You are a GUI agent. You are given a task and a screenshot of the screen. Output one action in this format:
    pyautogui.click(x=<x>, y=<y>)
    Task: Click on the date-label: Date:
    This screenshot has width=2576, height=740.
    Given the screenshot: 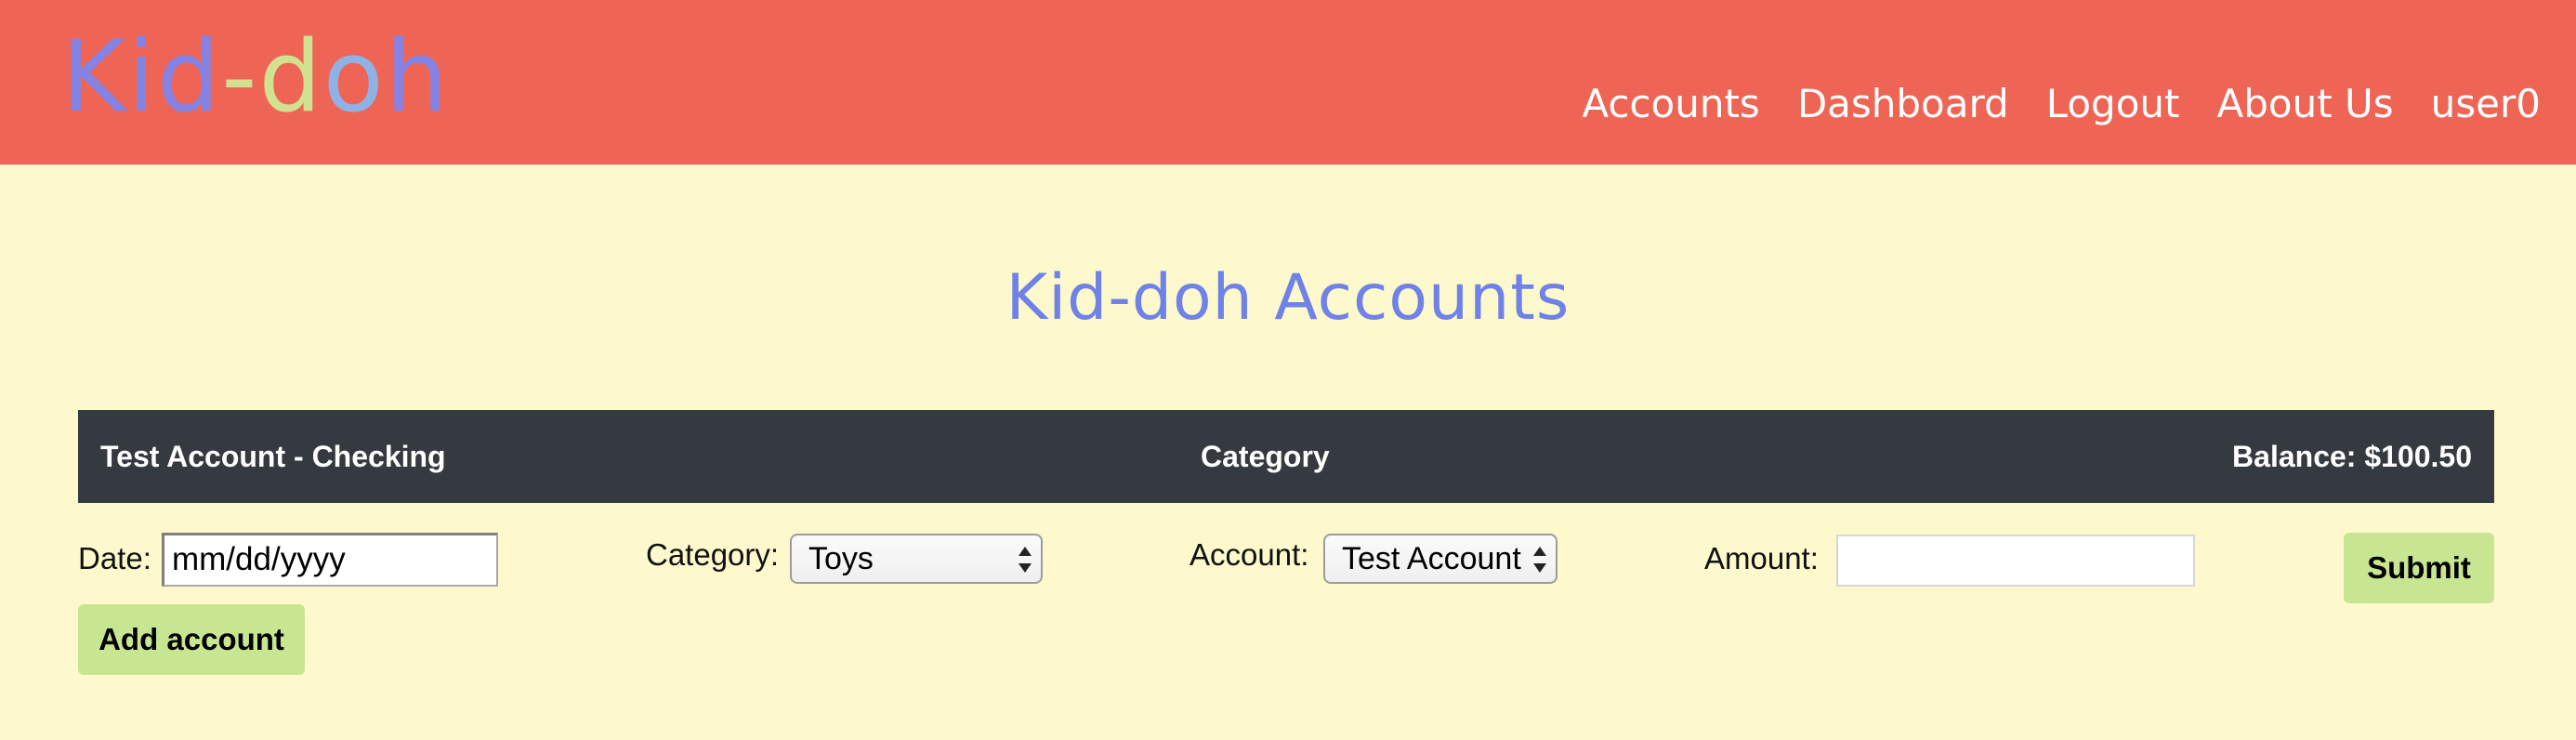 What is the action you would take?
    pyautogui.click(x=114, y=558)
    